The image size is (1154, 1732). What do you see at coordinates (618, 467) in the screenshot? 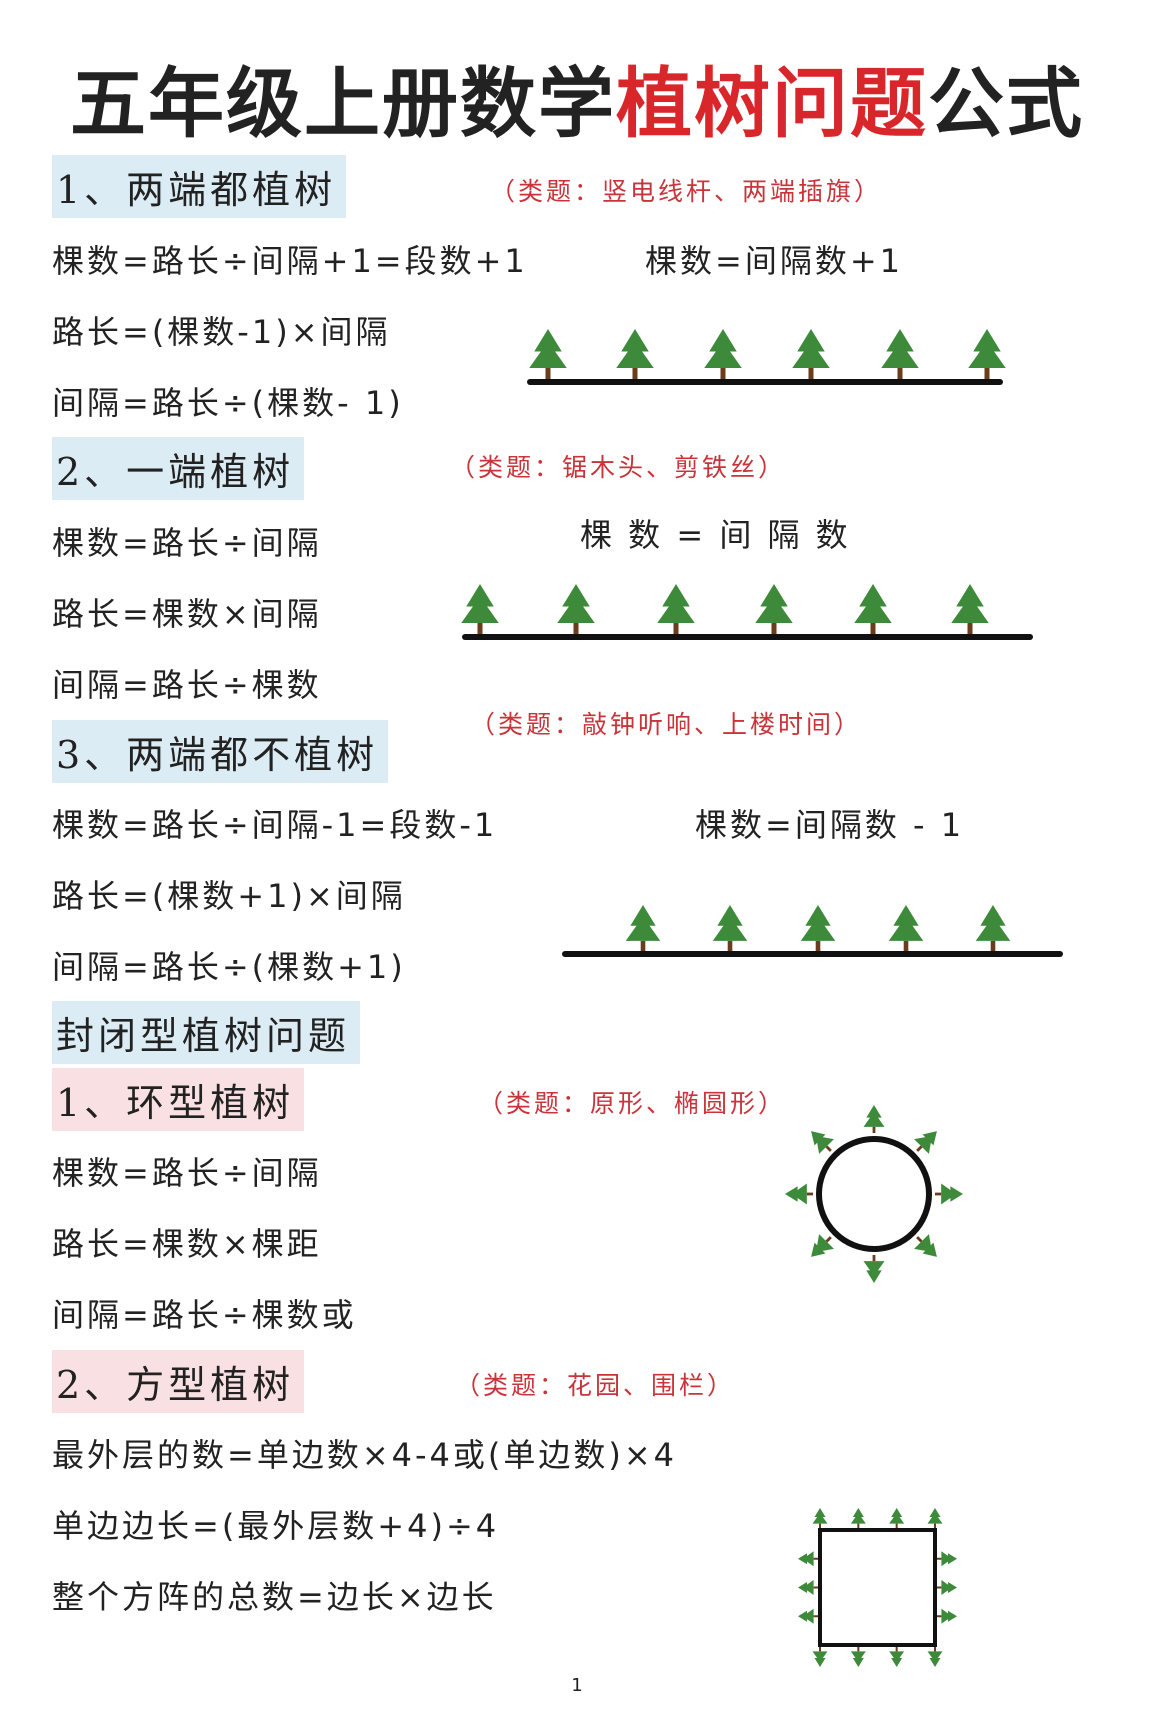
I see `section-note-one-end: （类题：锯木头、剪铁丝）` at bounding box center [618, 467].